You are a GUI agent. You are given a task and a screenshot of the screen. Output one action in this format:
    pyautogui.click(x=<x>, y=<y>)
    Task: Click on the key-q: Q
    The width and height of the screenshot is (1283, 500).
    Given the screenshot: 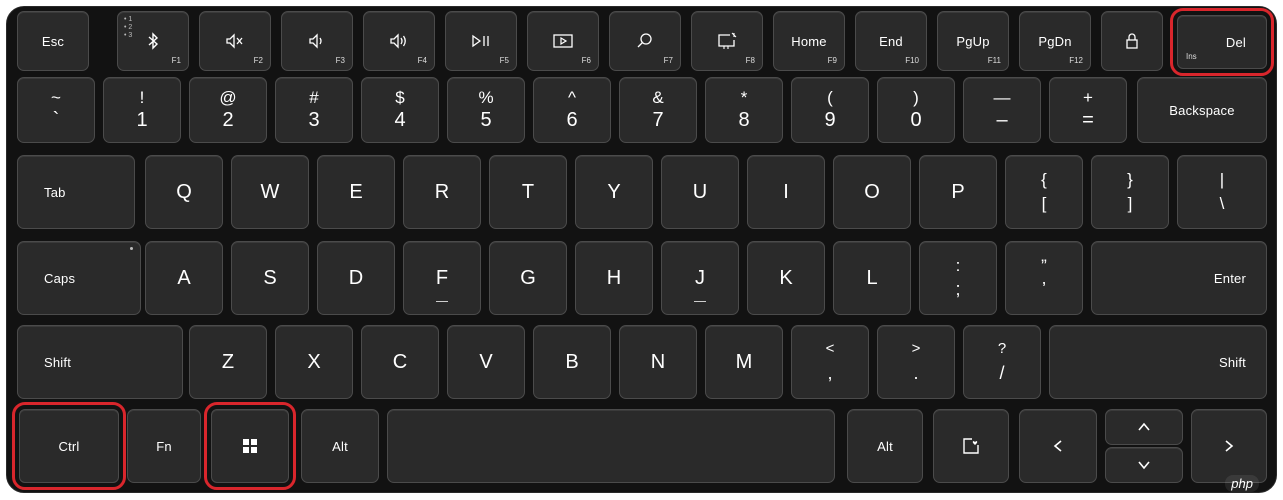 What is the action you would take?
    pyautogui.click(x=184, y=192)
    